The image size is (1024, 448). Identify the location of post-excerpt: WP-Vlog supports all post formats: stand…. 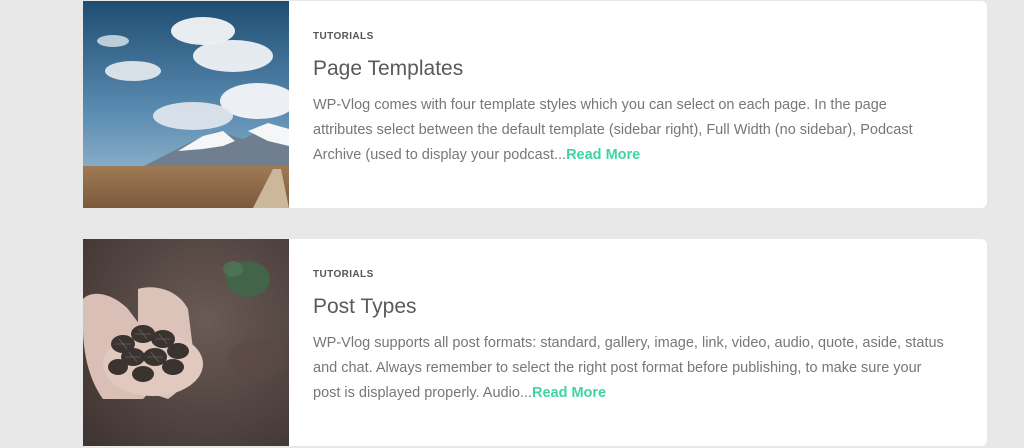
(630, 368).